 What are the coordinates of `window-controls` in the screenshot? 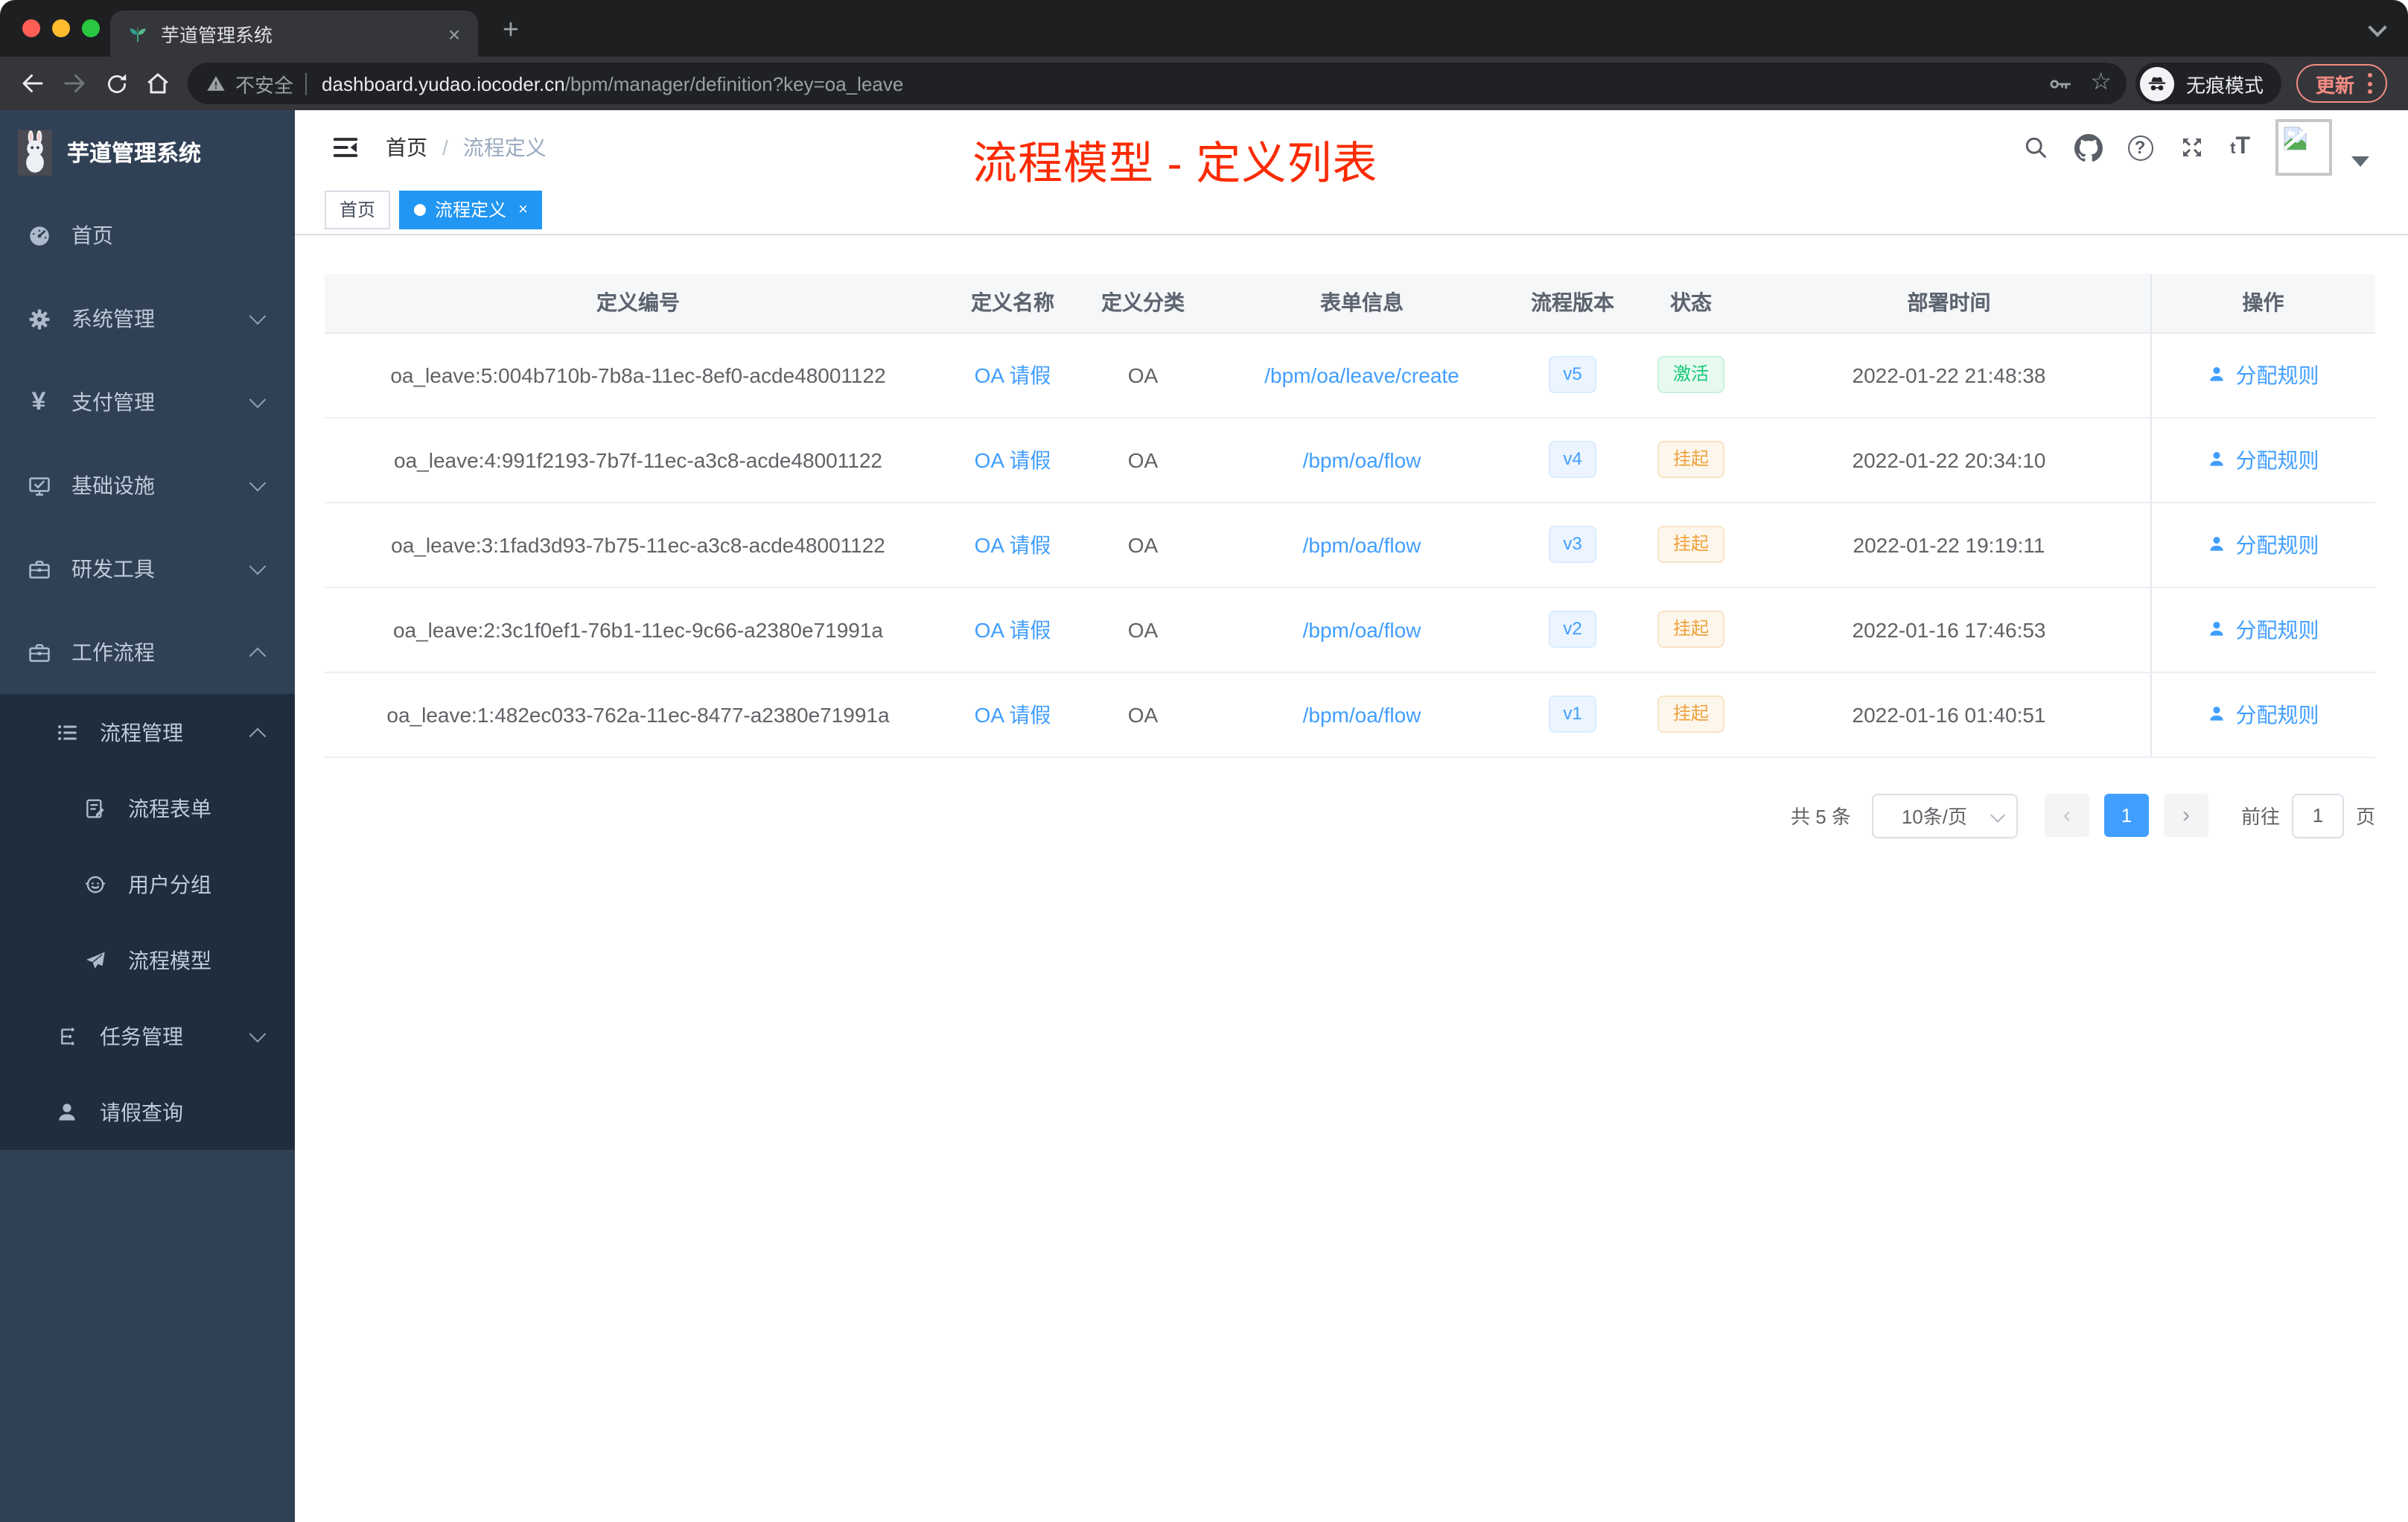 It's located at (61, 28).